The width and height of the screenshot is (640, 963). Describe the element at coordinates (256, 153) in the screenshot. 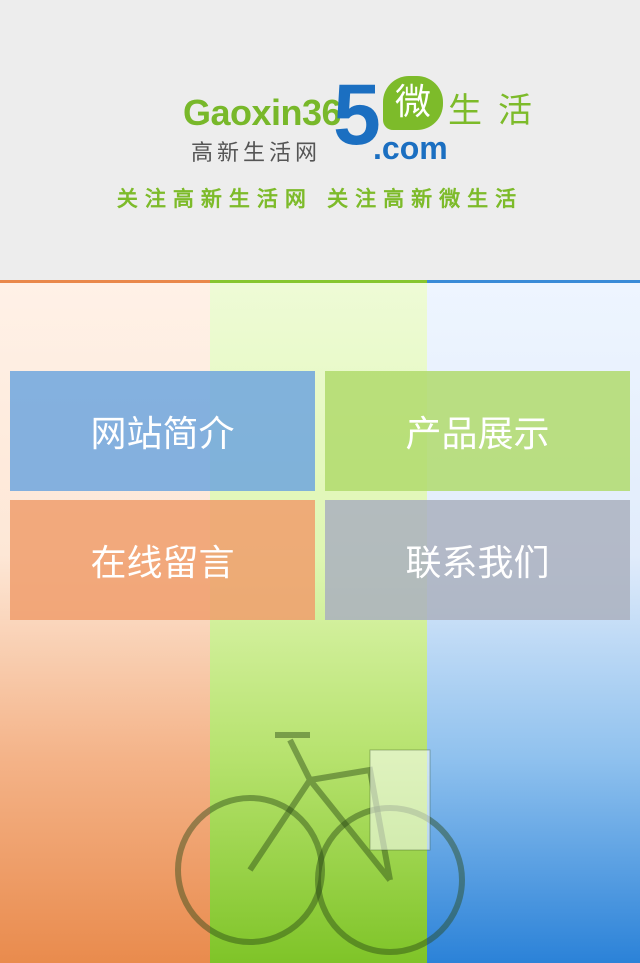

I see `logo-chinese-text: 高新生活网` at that location.